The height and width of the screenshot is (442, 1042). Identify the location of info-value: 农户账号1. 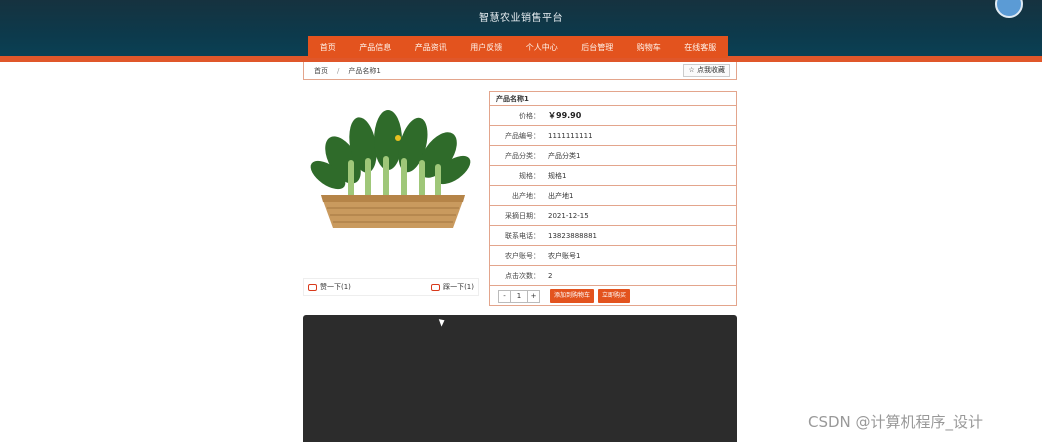
(564, 255).